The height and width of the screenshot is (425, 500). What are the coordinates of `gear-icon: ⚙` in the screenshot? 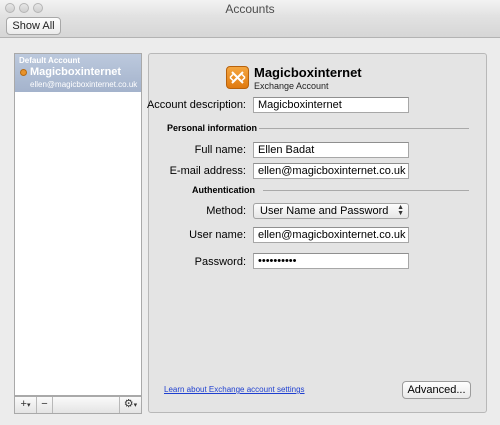 It's located at (128, 404).